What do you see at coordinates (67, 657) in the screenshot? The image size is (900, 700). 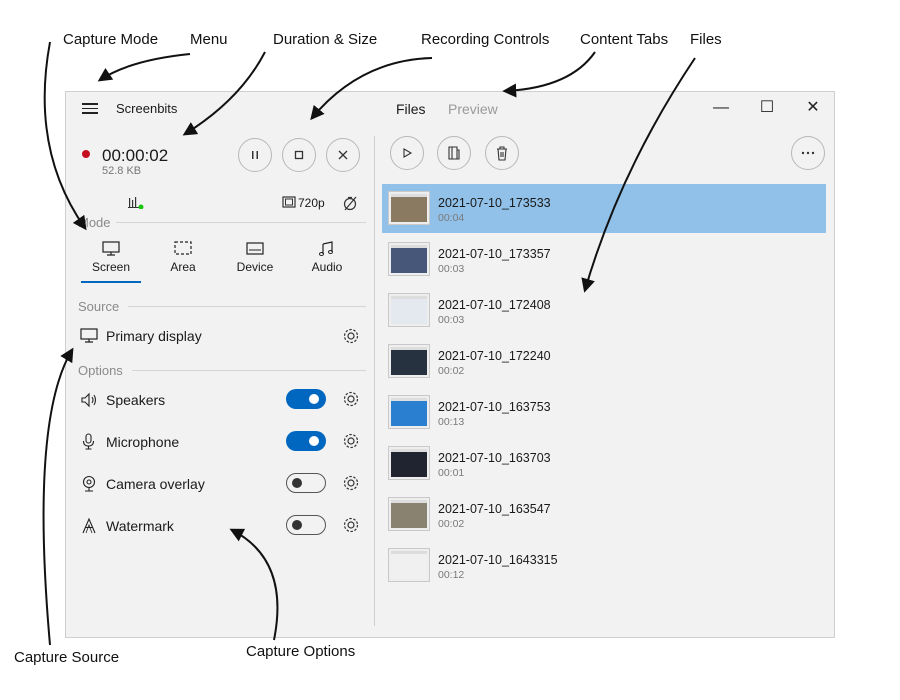 I see `annotation-capture-source: Capture Source` at bounding box center [67, 657].